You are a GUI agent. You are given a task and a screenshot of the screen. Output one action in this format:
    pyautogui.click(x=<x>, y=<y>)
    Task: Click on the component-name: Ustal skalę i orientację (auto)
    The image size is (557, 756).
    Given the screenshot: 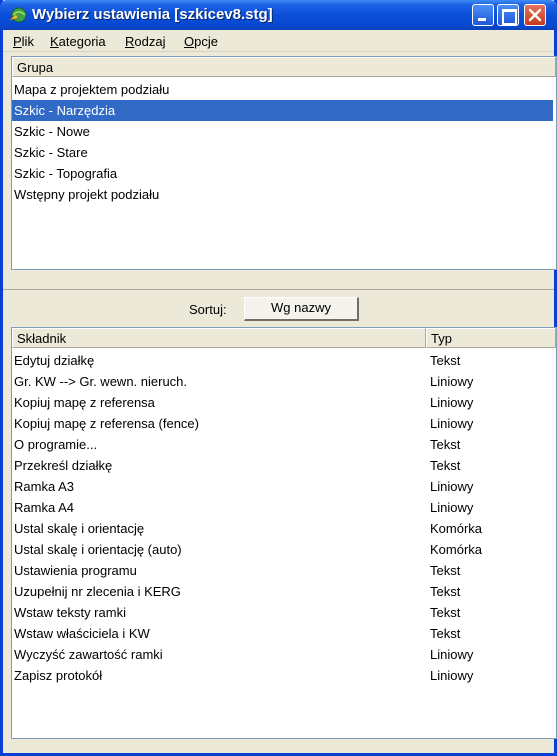 What is the action you would take?
    pyautogui.click(x=219, y=549)
    